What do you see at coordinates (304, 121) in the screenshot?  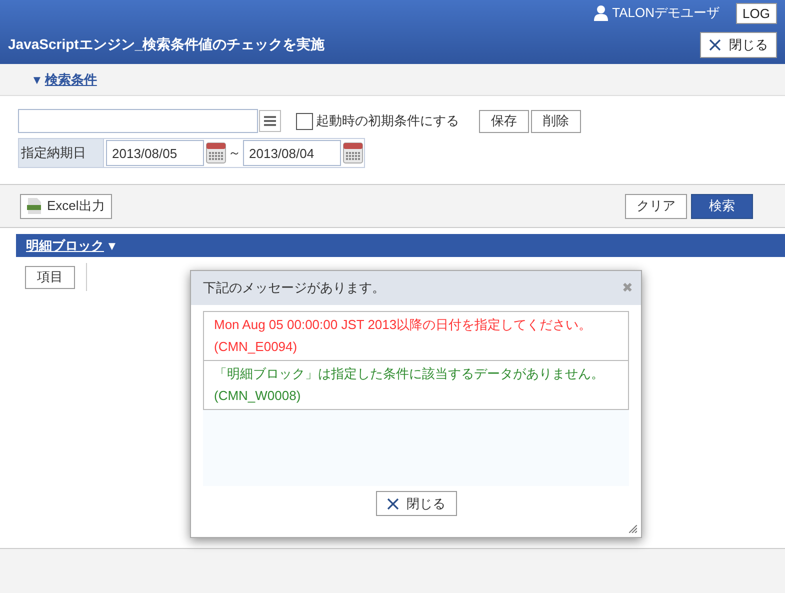 I see `checkbox` at bounding box center [304, 121].